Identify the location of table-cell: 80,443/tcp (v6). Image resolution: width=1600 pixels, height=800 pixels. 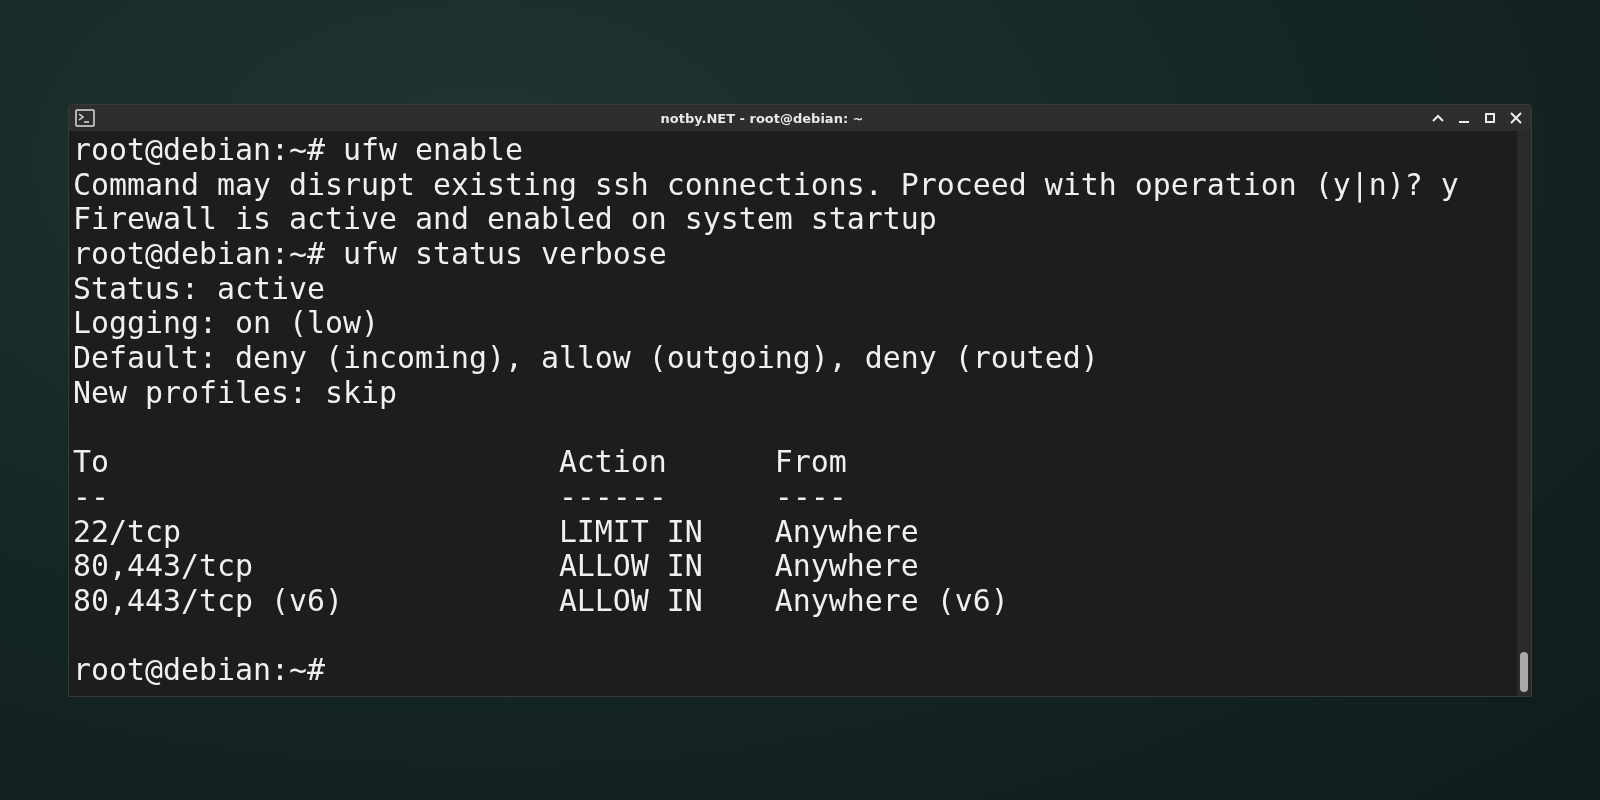
(208, 601).